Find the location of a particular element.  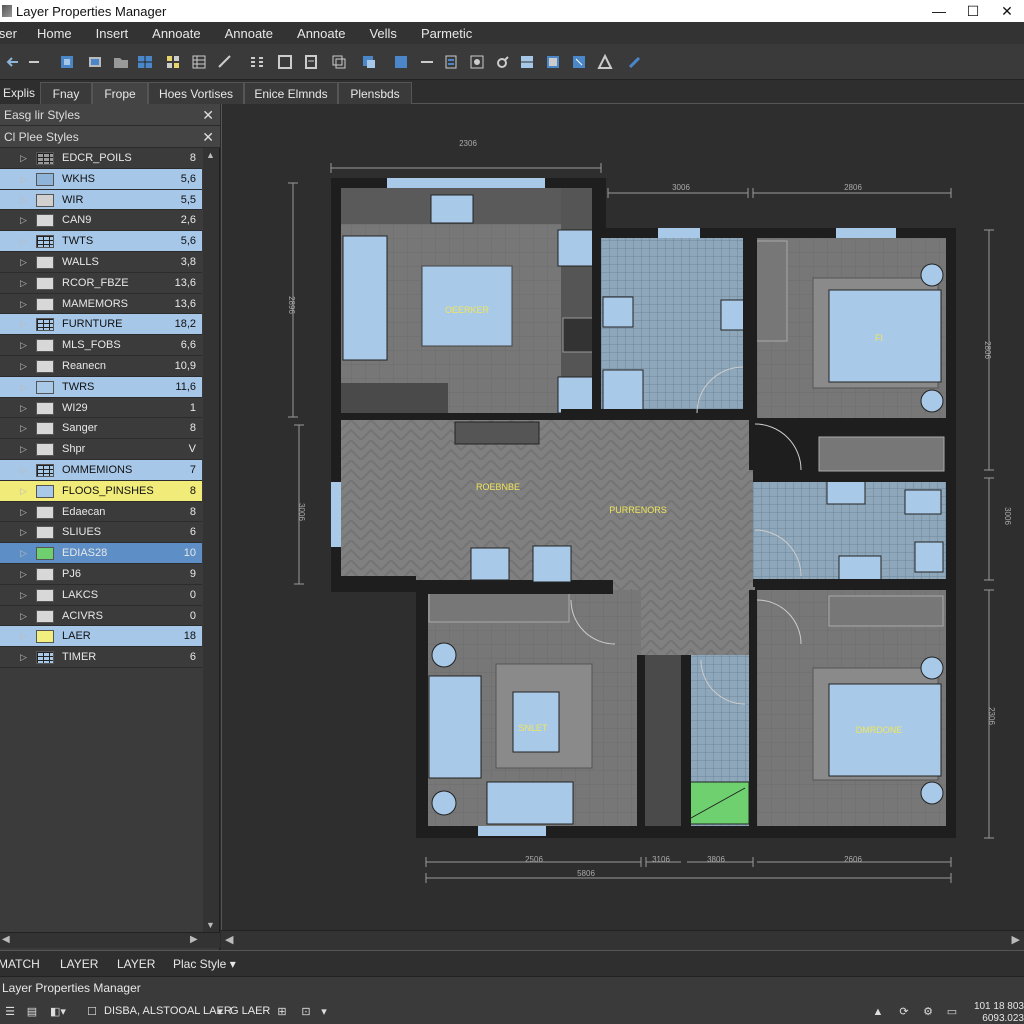

layer-icon is located at coordinates (67, 62).